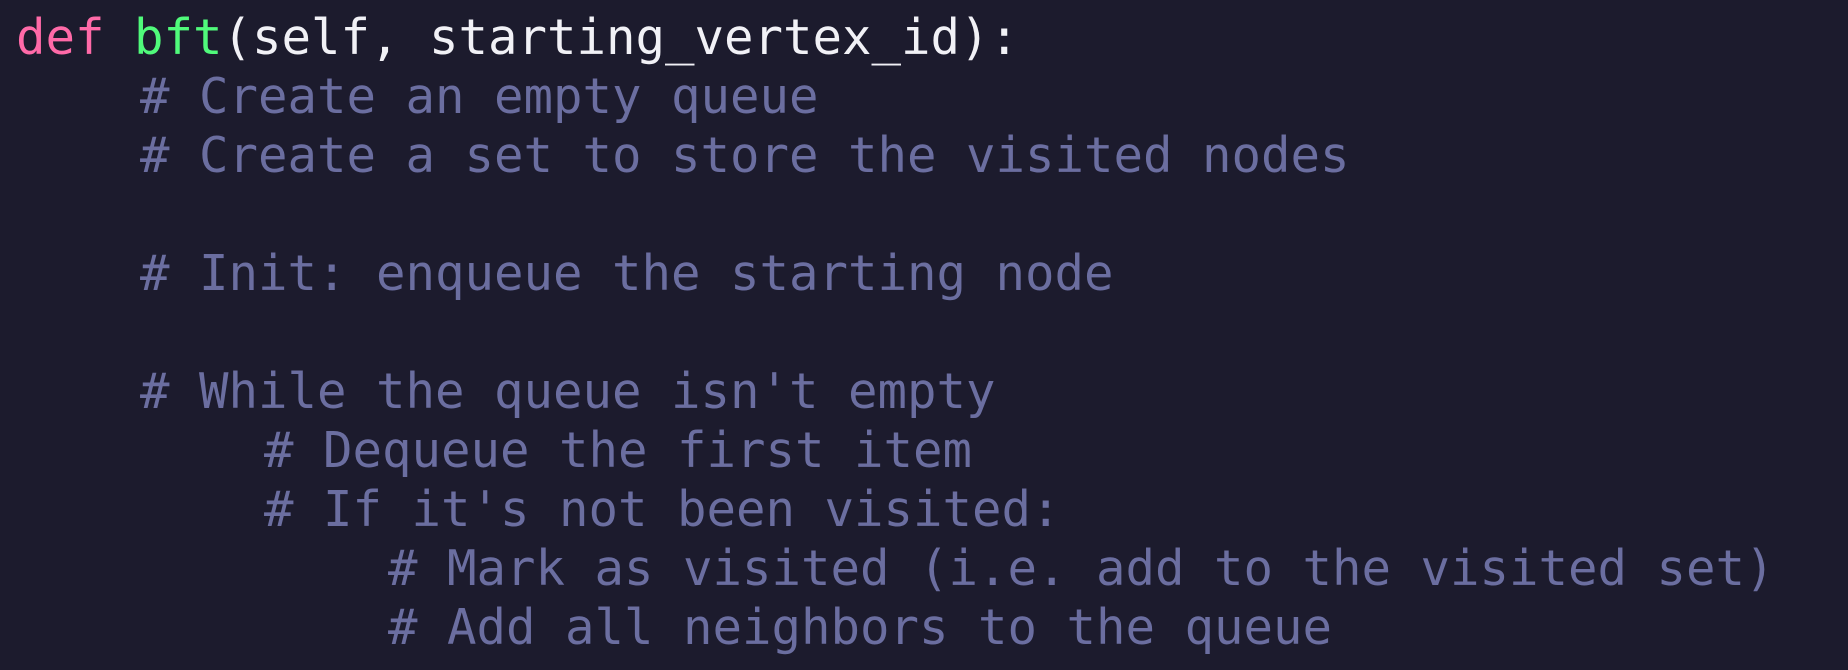  I want to click on comment-dequeue: # Dequeue the first item, so click(618, 450).